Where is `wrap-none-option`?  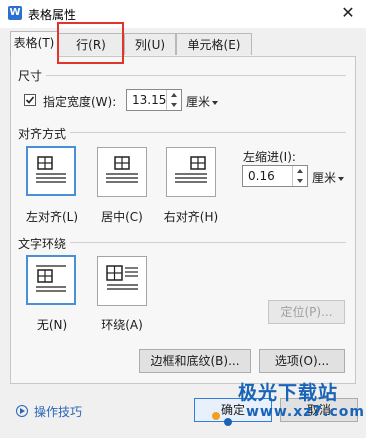 wrap-none-option is located at coordinates (51, 280).